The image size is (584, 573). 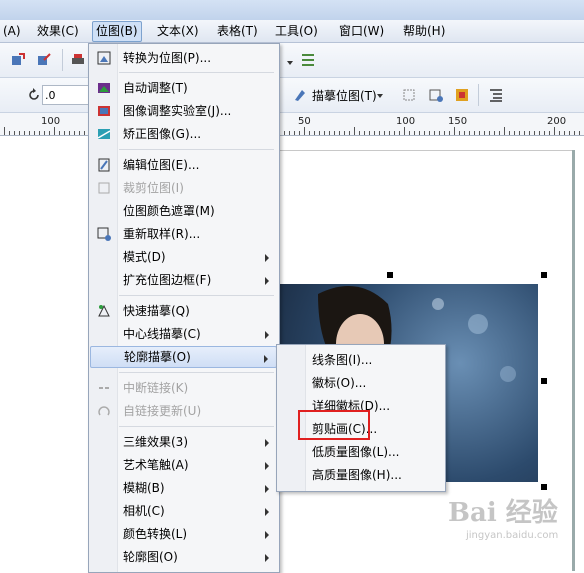 I want to click on menu-tools: 工具(O), so click(x=296, y=31).